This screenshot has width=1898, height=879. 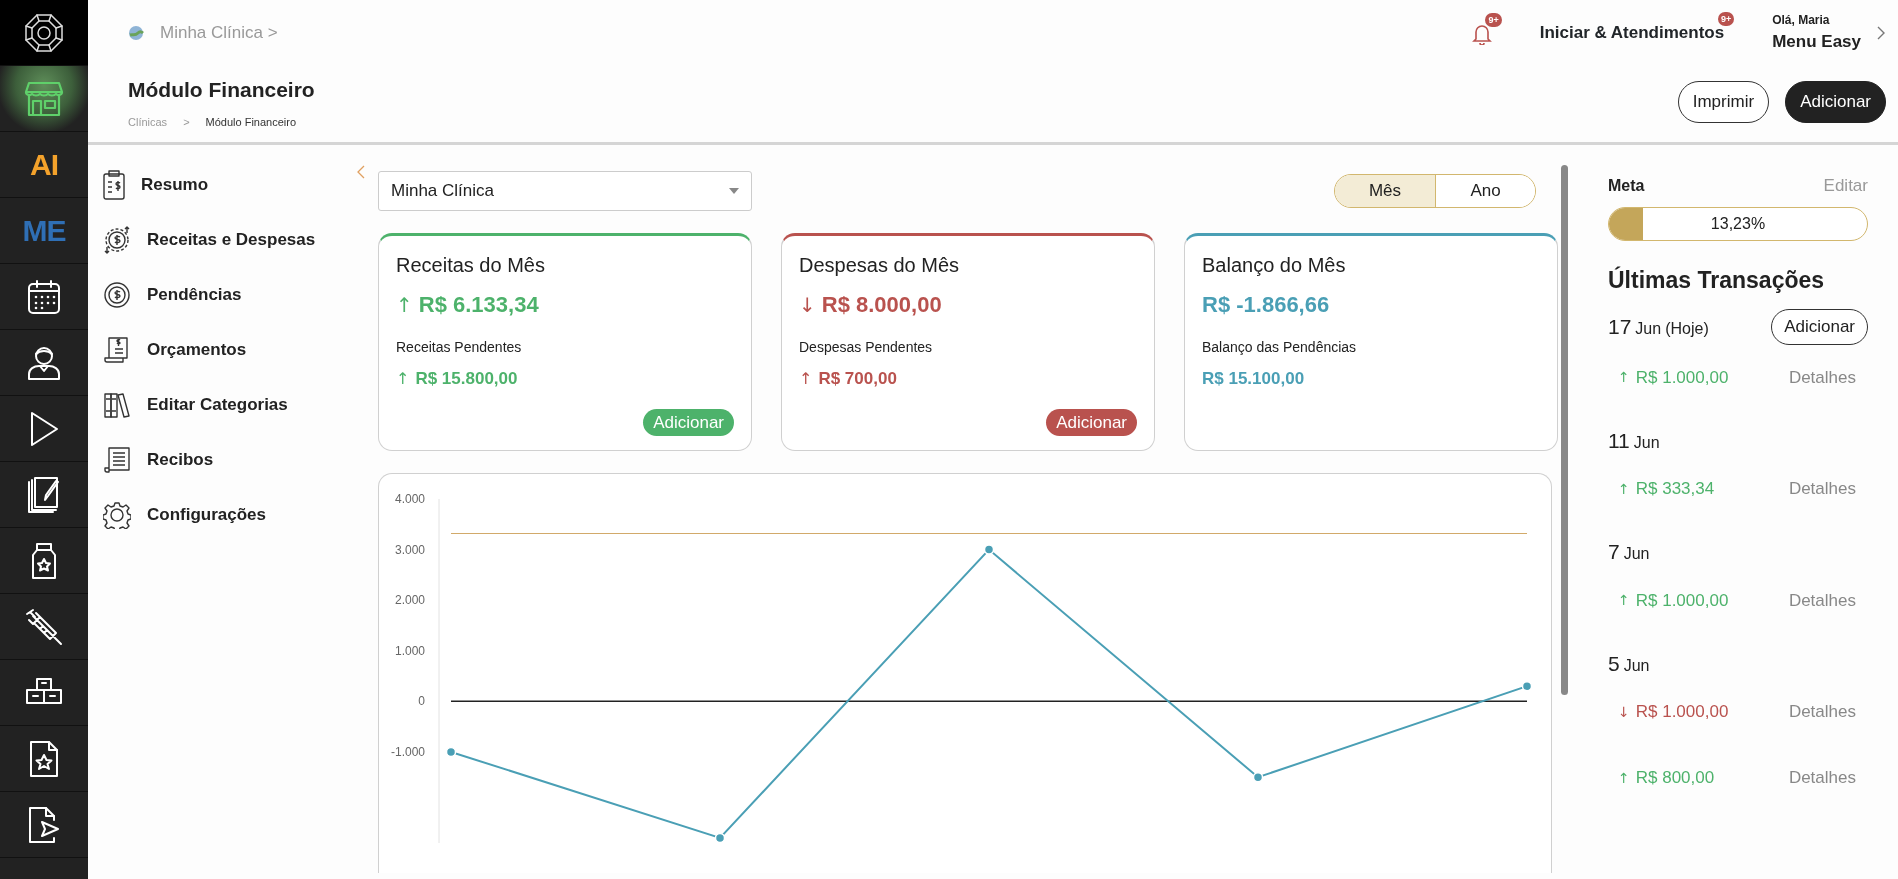 I want to click on card-title: Receitas do Mês, so click(x=471, y=265).